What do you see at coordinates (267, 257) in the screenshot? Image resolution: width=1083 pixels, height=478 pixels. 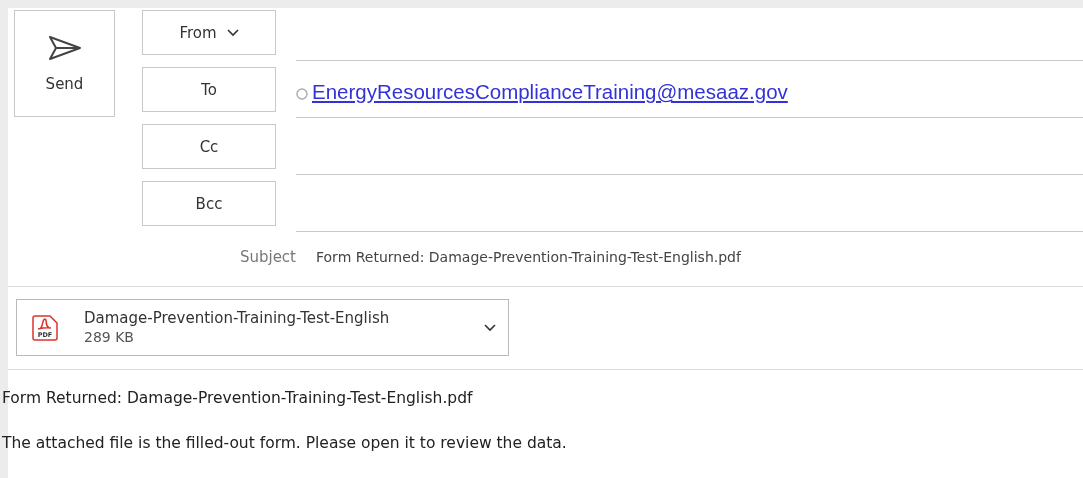 I see `subject-label: Subject` at bounding box center [267, 257].